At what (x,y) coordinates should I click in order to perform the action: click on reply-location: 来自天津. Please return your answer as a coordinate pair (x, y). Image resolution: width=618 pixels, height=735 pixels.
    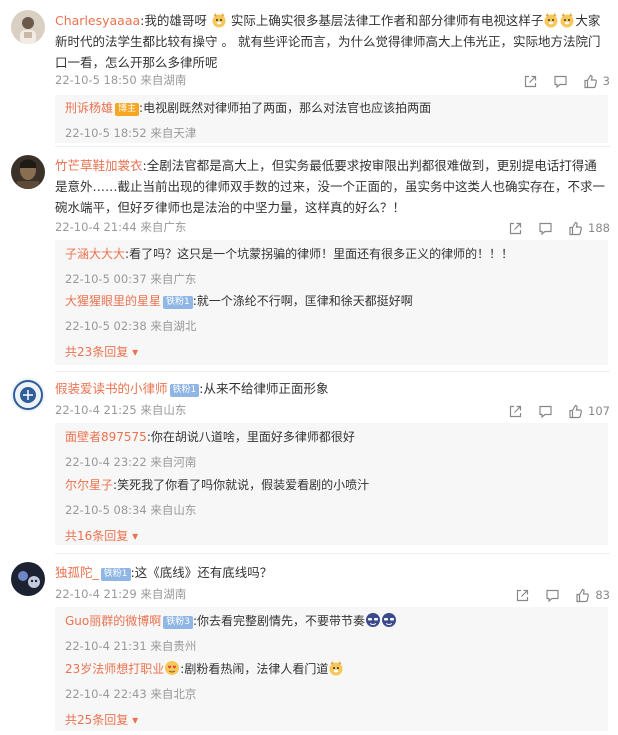
    Looking at the image, I should click on (173, 133).